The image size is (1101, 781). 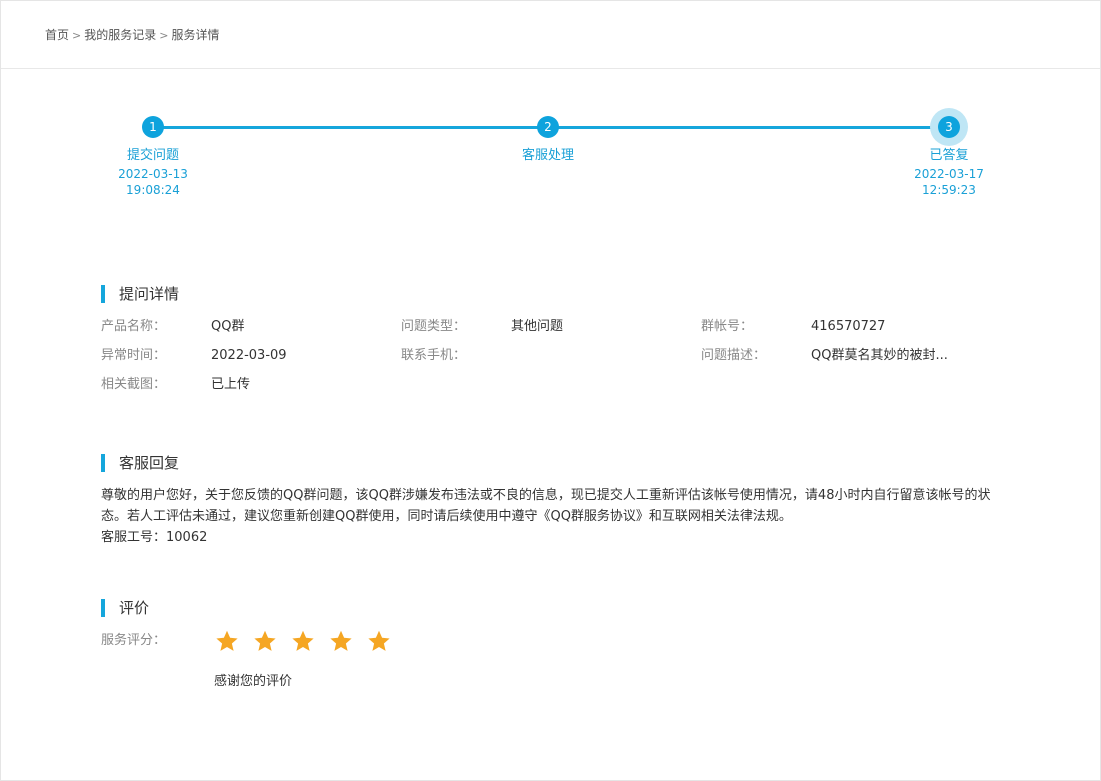 I want to click on step-2-circle: 2, so click(x=548, y=127).